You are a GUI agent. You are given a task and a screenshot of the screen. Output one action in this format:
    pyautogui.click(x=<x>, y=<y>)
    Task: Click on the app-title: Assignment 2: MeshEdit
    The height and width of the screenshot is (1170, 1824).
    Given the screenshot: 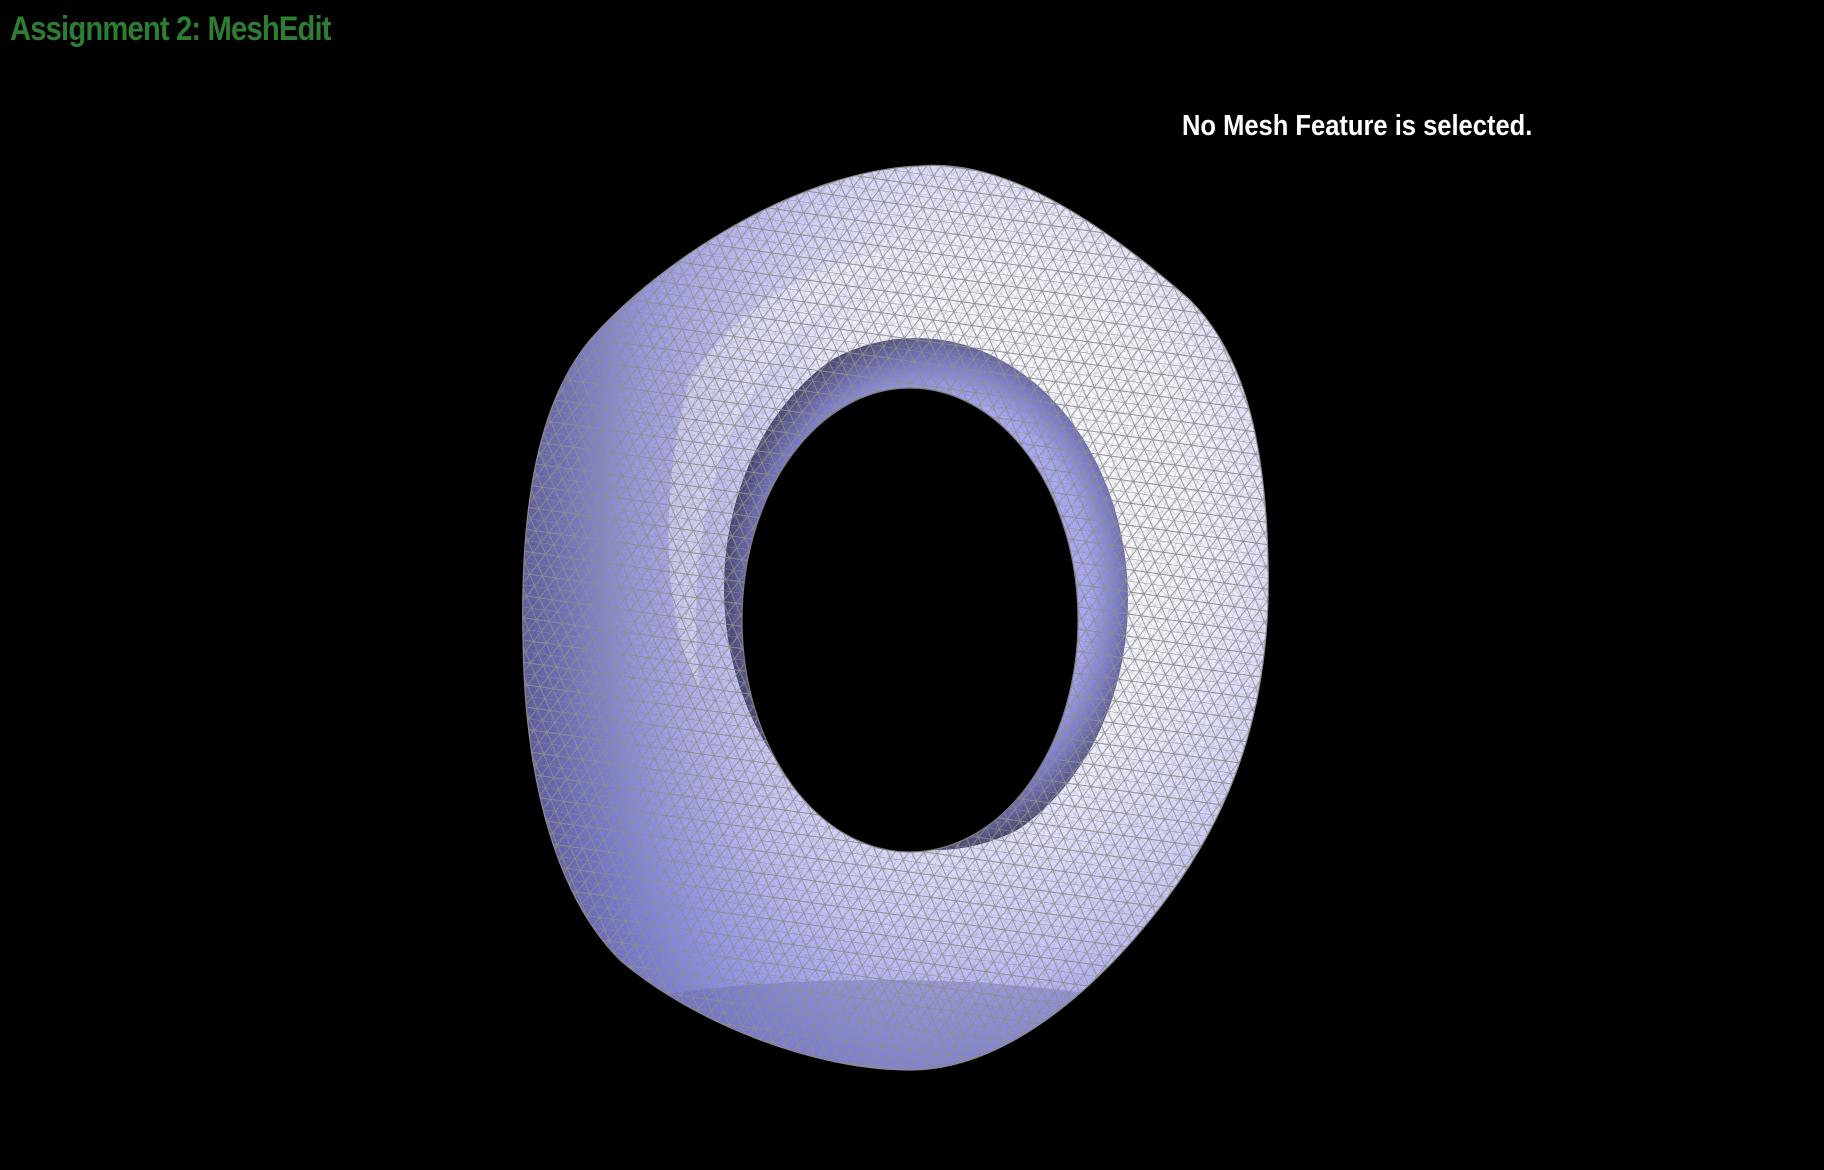 What is the action you would take?
    pyautogui.click(x=171, y=29)
    